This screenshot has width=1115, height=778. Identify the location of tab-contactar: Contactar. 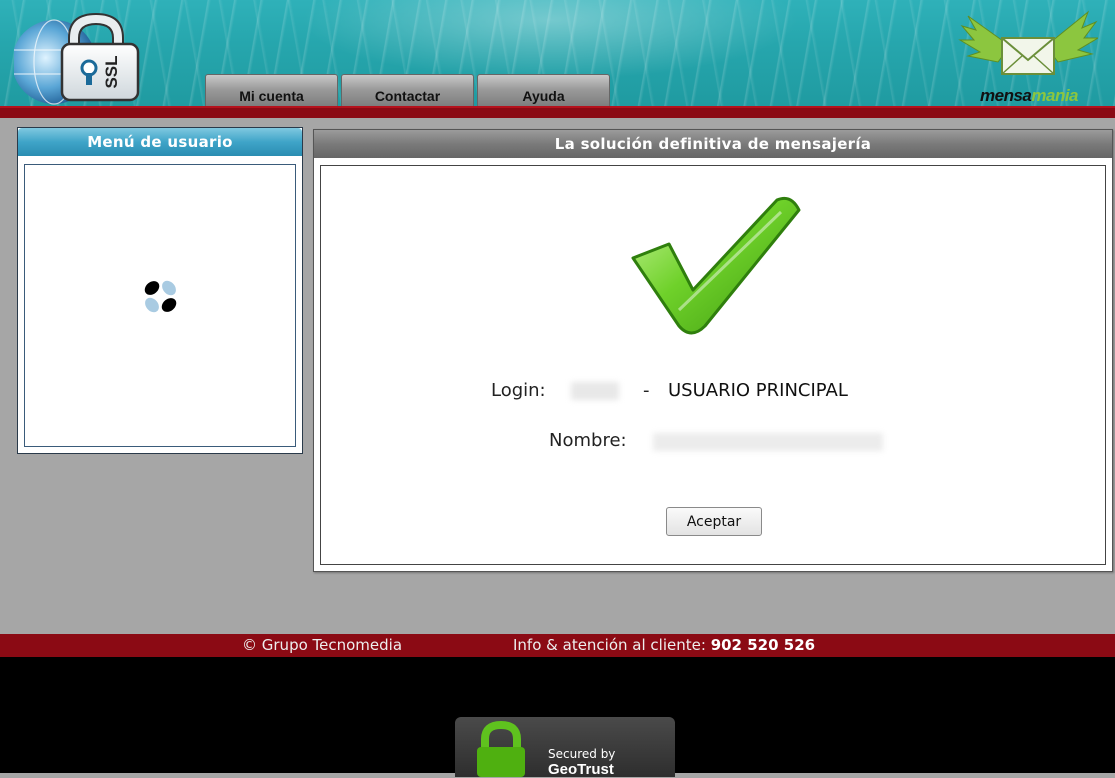
(407, 90).